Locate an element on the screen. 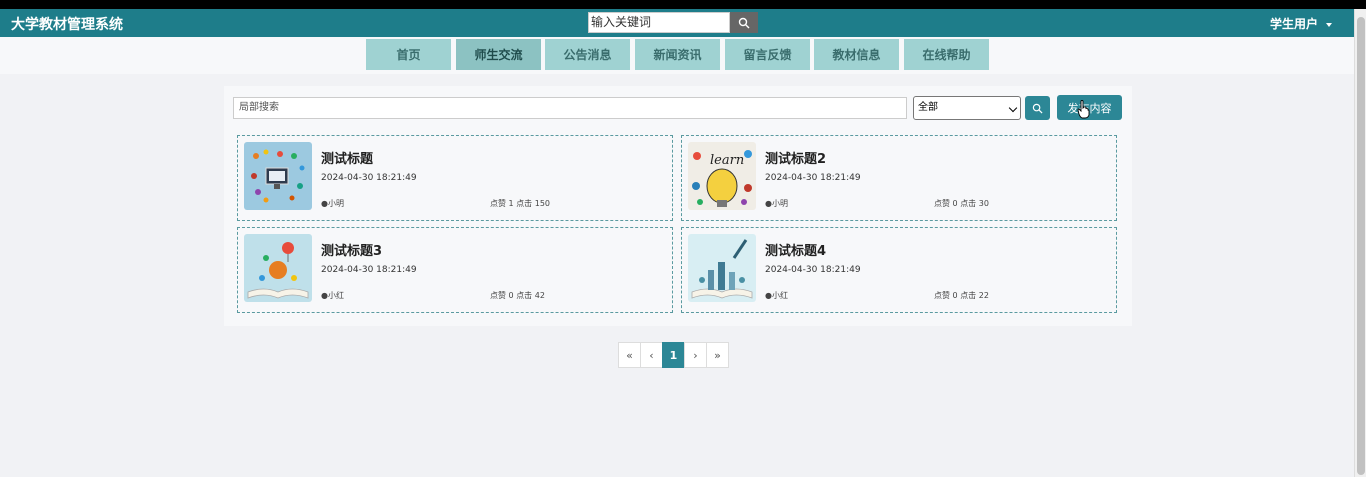 Image resolution: width=1366 pixels, height=477 pixels. user-menu: 学生用户 is located at coordinates (1301, 23).